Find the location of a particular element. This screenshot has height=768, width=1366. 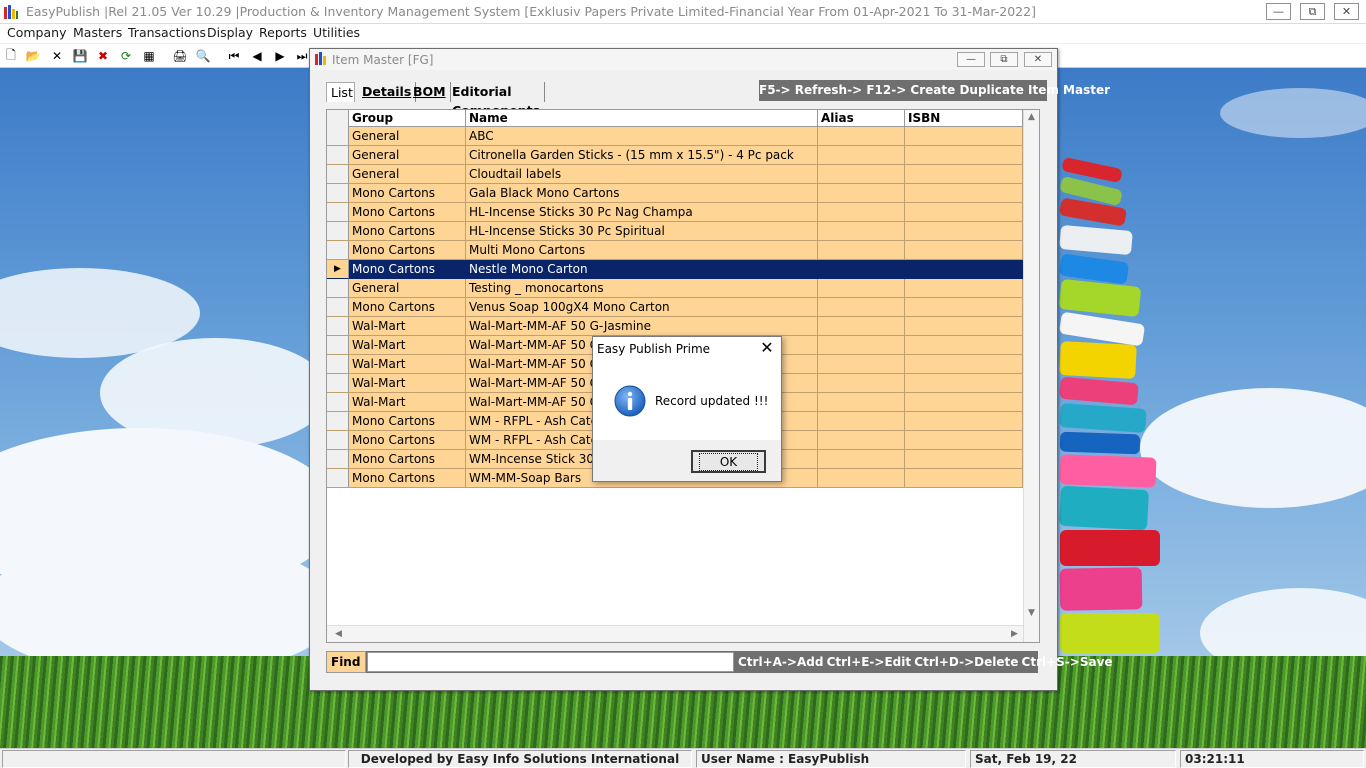

new-icon: 🗋 is located at coordinates (11, 56).